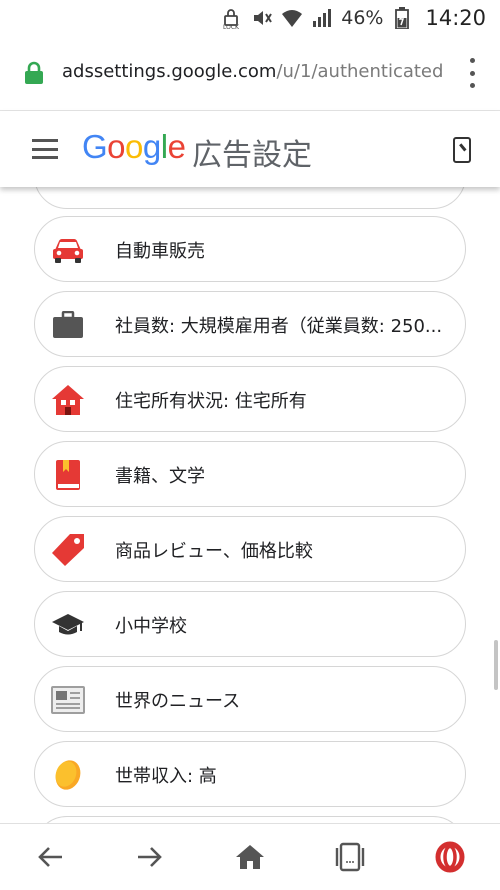  What do you see at coordinates (160, 476) in the screenshot?
I see `interest-label: 書籍、文学` at bounding box center [160, 476].